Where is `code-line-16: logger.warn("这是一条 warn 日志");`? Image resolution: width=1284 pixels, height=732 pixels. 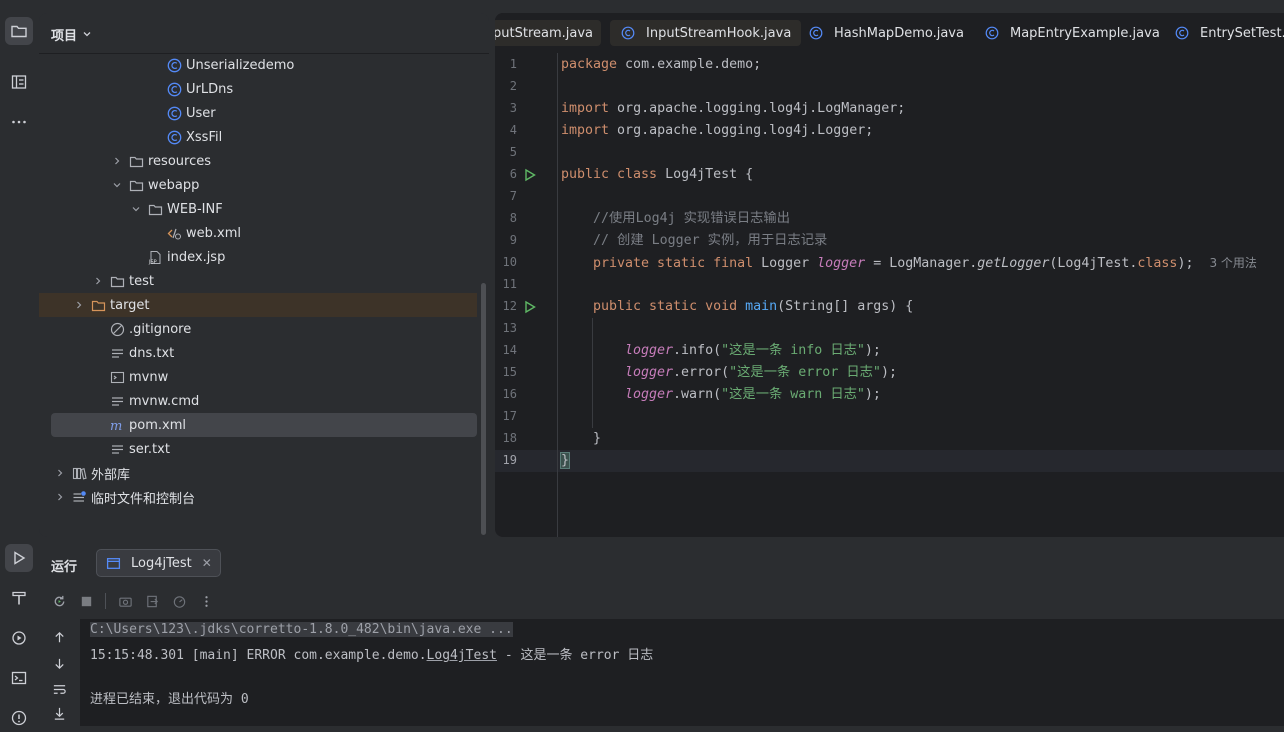 code-line-16: logger.warn("这是一条 warn 日志"); is located at coordinates (753, 395).